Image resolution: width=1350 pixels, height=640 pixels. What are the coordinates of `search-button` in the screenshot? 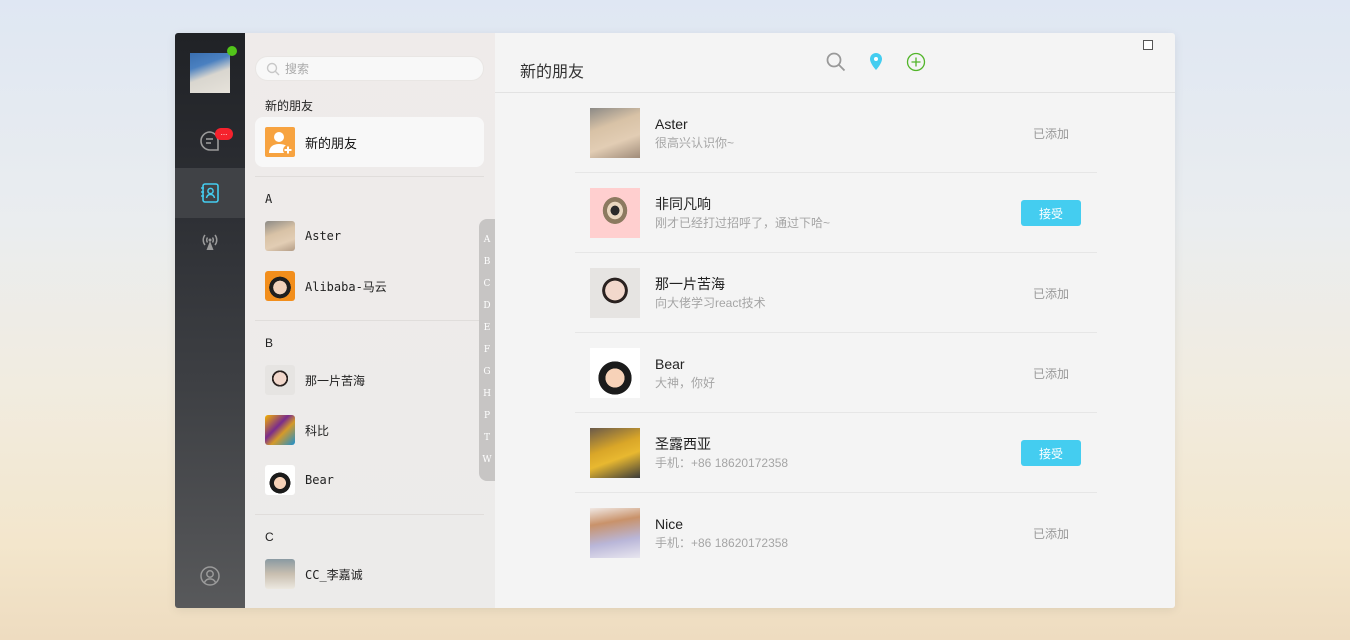 It's located at (836, 62).